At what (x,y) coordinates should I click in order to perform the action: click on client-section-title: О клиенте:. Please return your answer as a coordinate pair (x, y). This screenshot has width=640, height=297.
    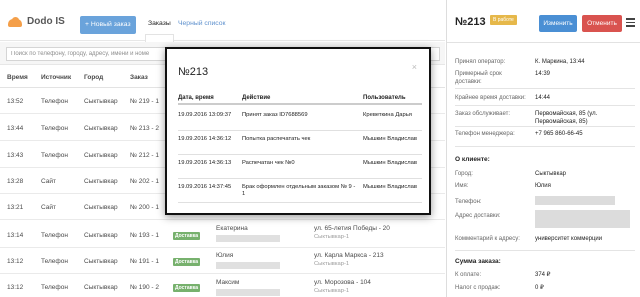
    Looking at the image, I should click on (472, 159).